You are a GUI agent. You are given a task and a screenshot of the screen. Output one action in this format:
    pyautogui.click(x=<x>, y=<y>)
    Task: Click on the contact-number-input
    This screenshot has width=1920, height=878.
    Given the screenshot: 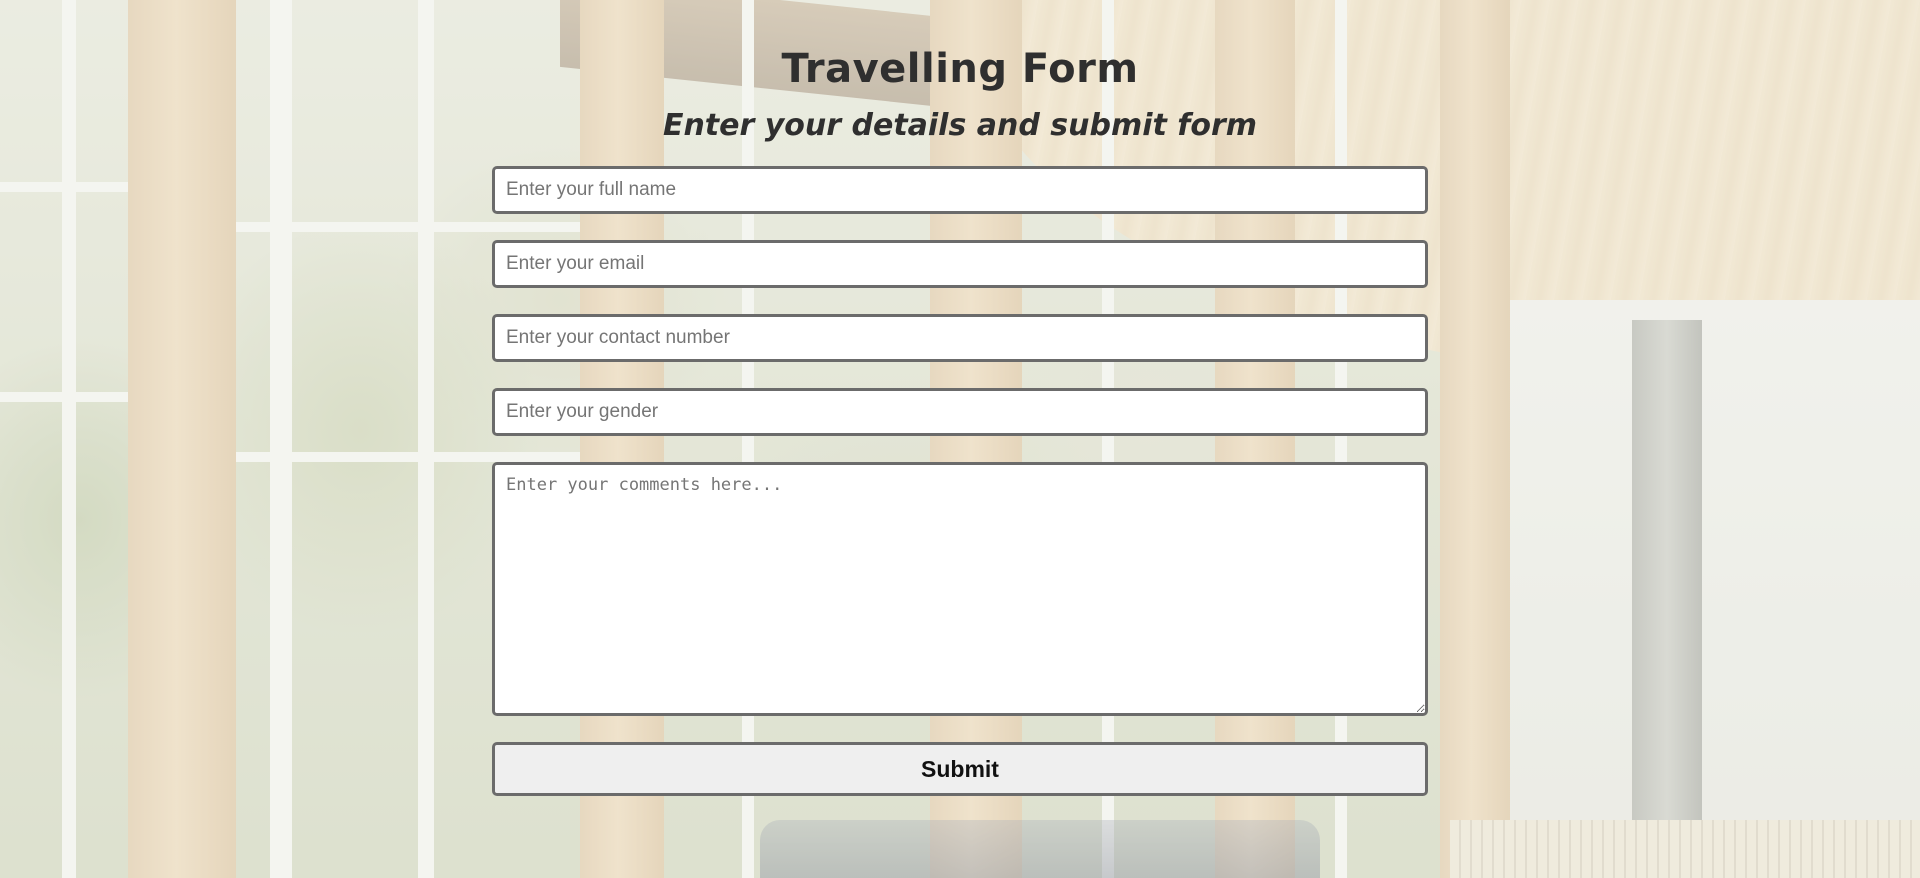 What is the action you would take?
    pyautogui.click(x=960, y=338)
    